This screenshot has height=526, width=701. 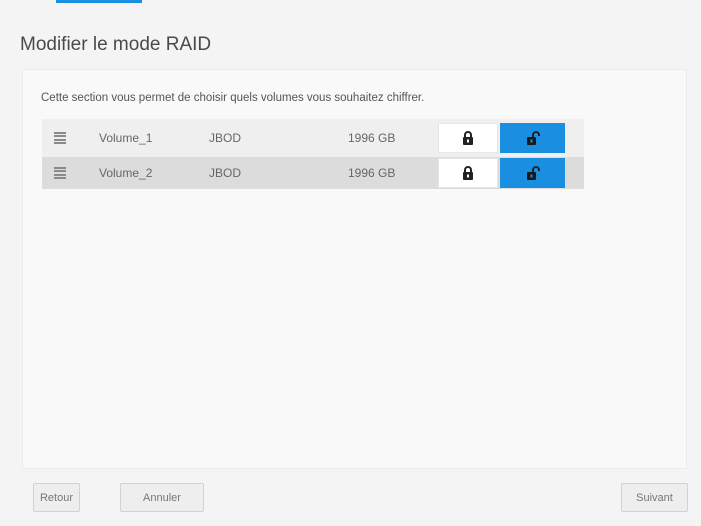 What do you see at coordinates (126, 138) in the screenshot?
I see `volume-name: Volume_1` at bounding box center [126, 138].